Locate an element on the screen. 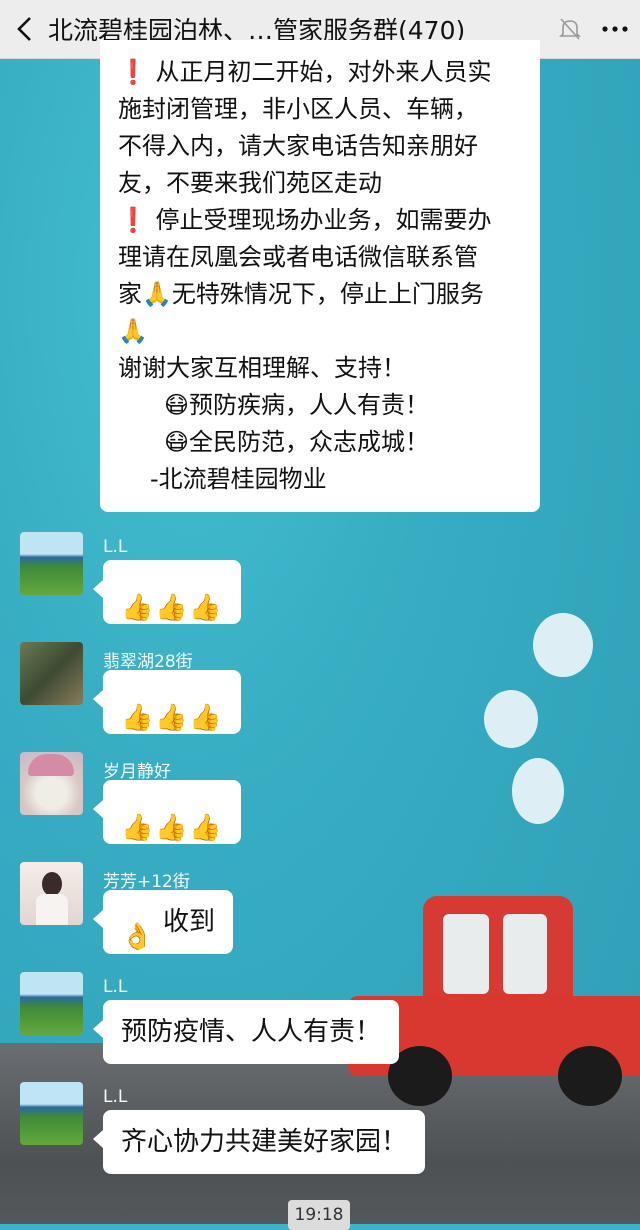  message-bubble: 齐心协力共建美好家园！ is located at coordinates (259, 1142).